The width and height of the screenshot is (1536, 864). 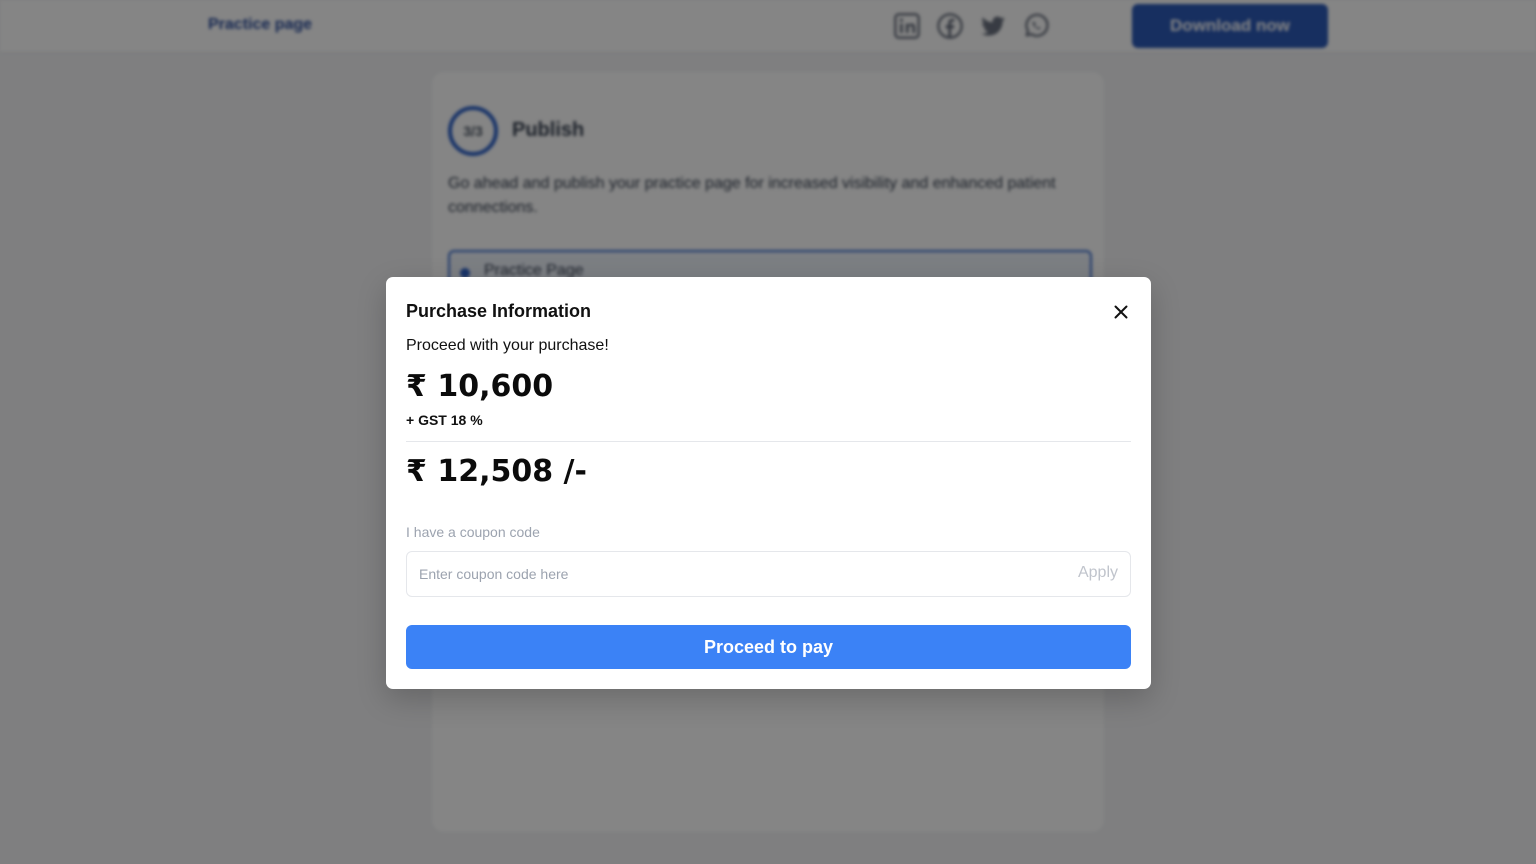 I want to click on total-price: ₹ 12,508 /-, so click(x=496, y=471).